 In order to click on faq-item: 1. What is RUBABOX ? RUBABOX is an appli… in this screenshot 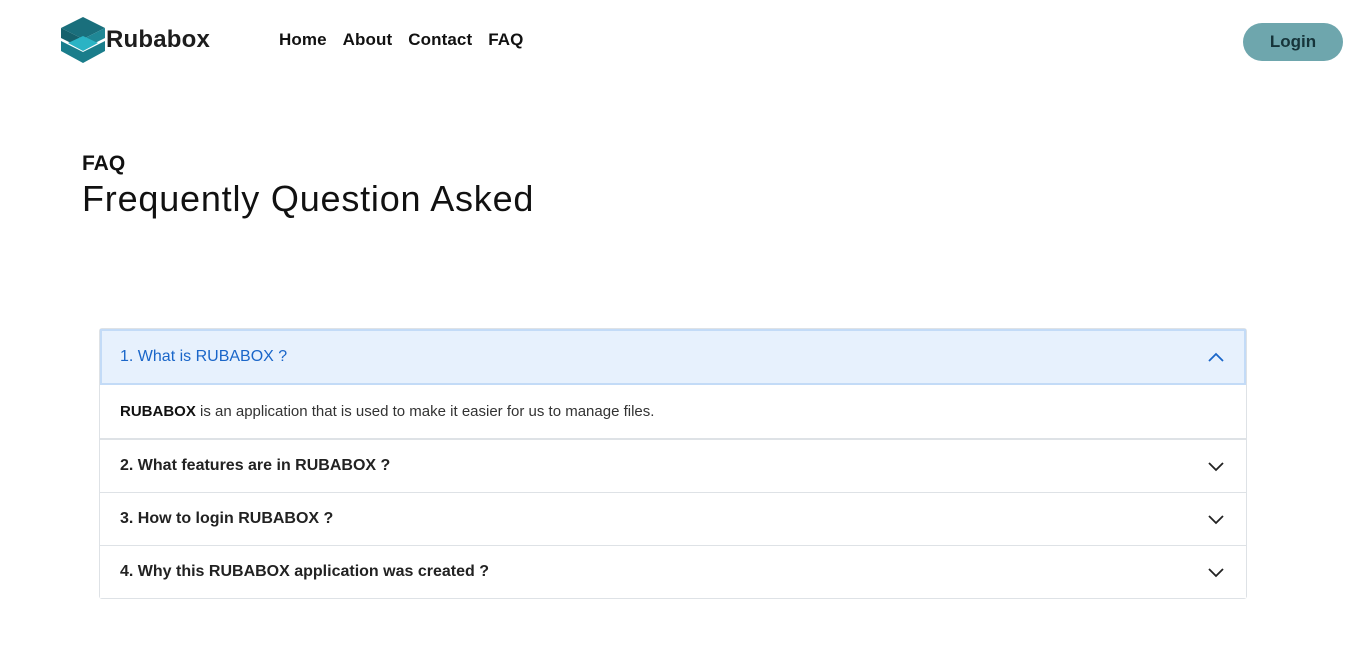, I will do `click(673, 384)`.